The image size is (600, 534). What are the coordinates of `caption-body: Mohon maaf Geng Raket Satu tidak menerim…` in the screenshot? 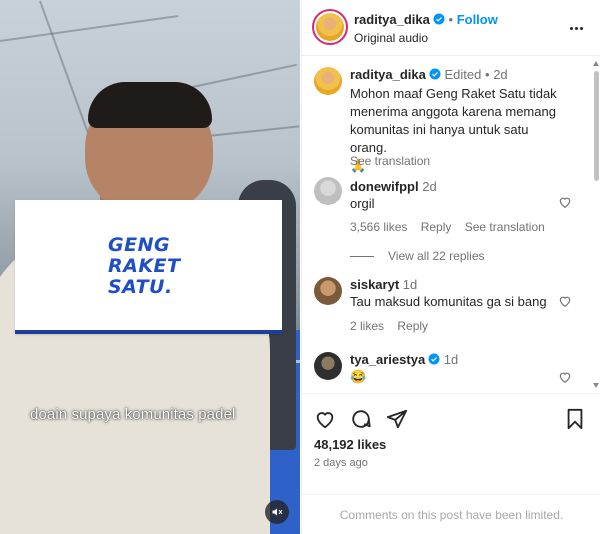 It's located at (453, 120).